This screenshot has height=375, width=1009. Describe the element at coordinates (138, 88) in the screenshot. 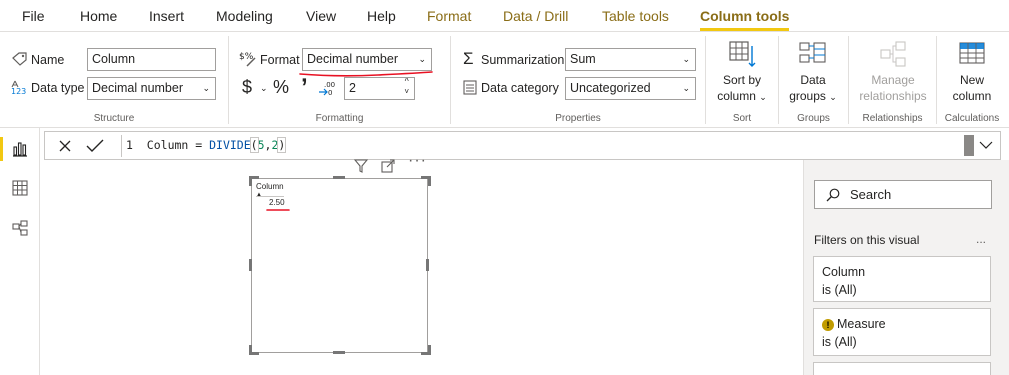

I see `data-type-value: Decimal number` at that location.